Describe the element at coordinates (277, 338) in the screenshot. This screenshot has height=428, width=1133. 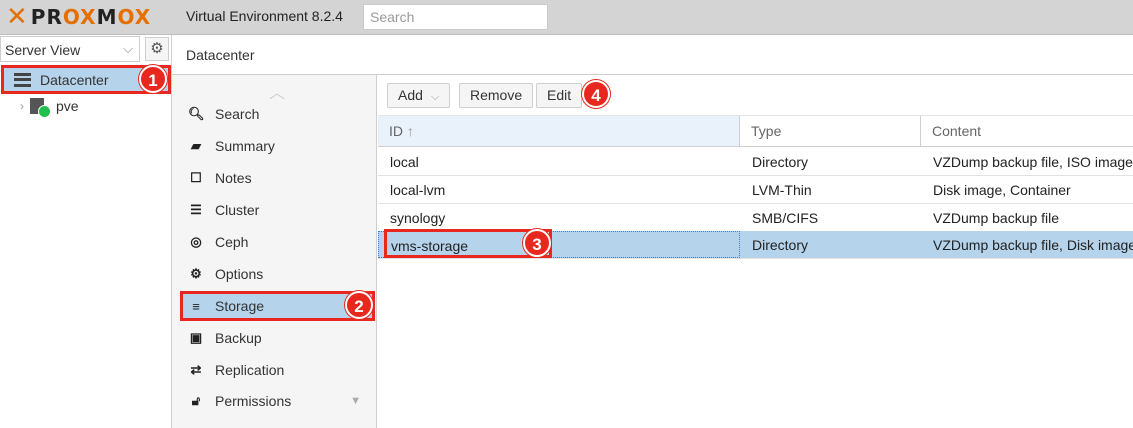
I see `nav-item-backup: ▣ Backup` at that location.